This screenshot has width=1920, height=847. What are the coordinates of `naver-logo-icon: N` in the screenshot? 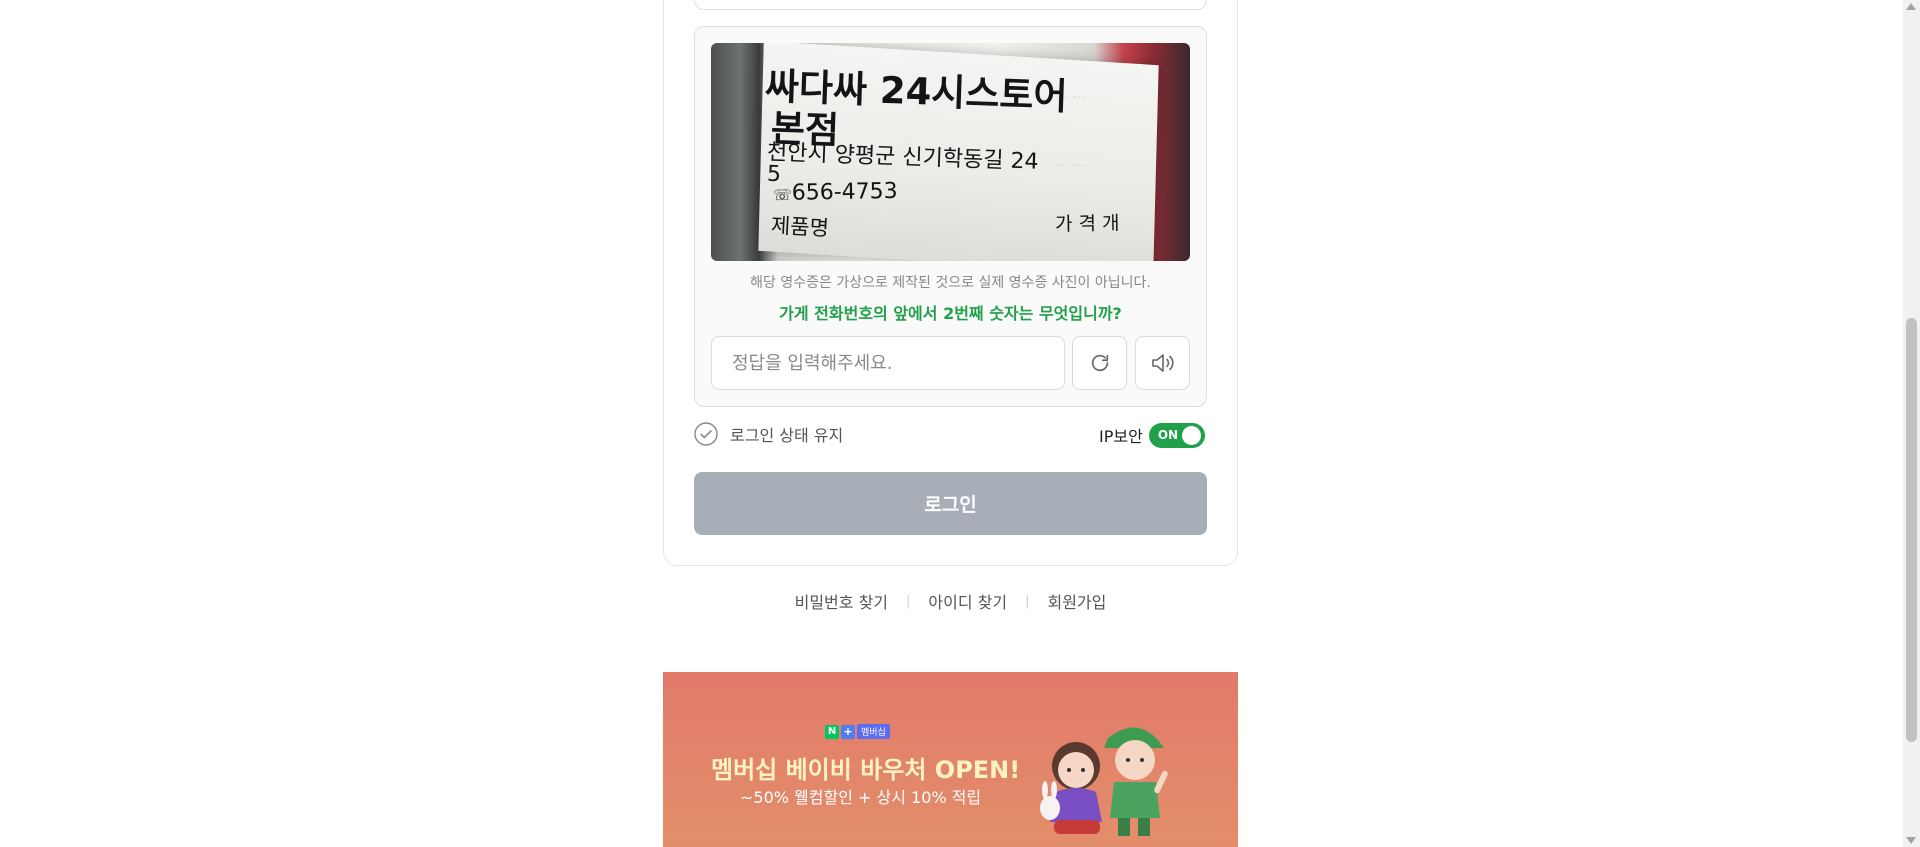 It's located at (832, 731).